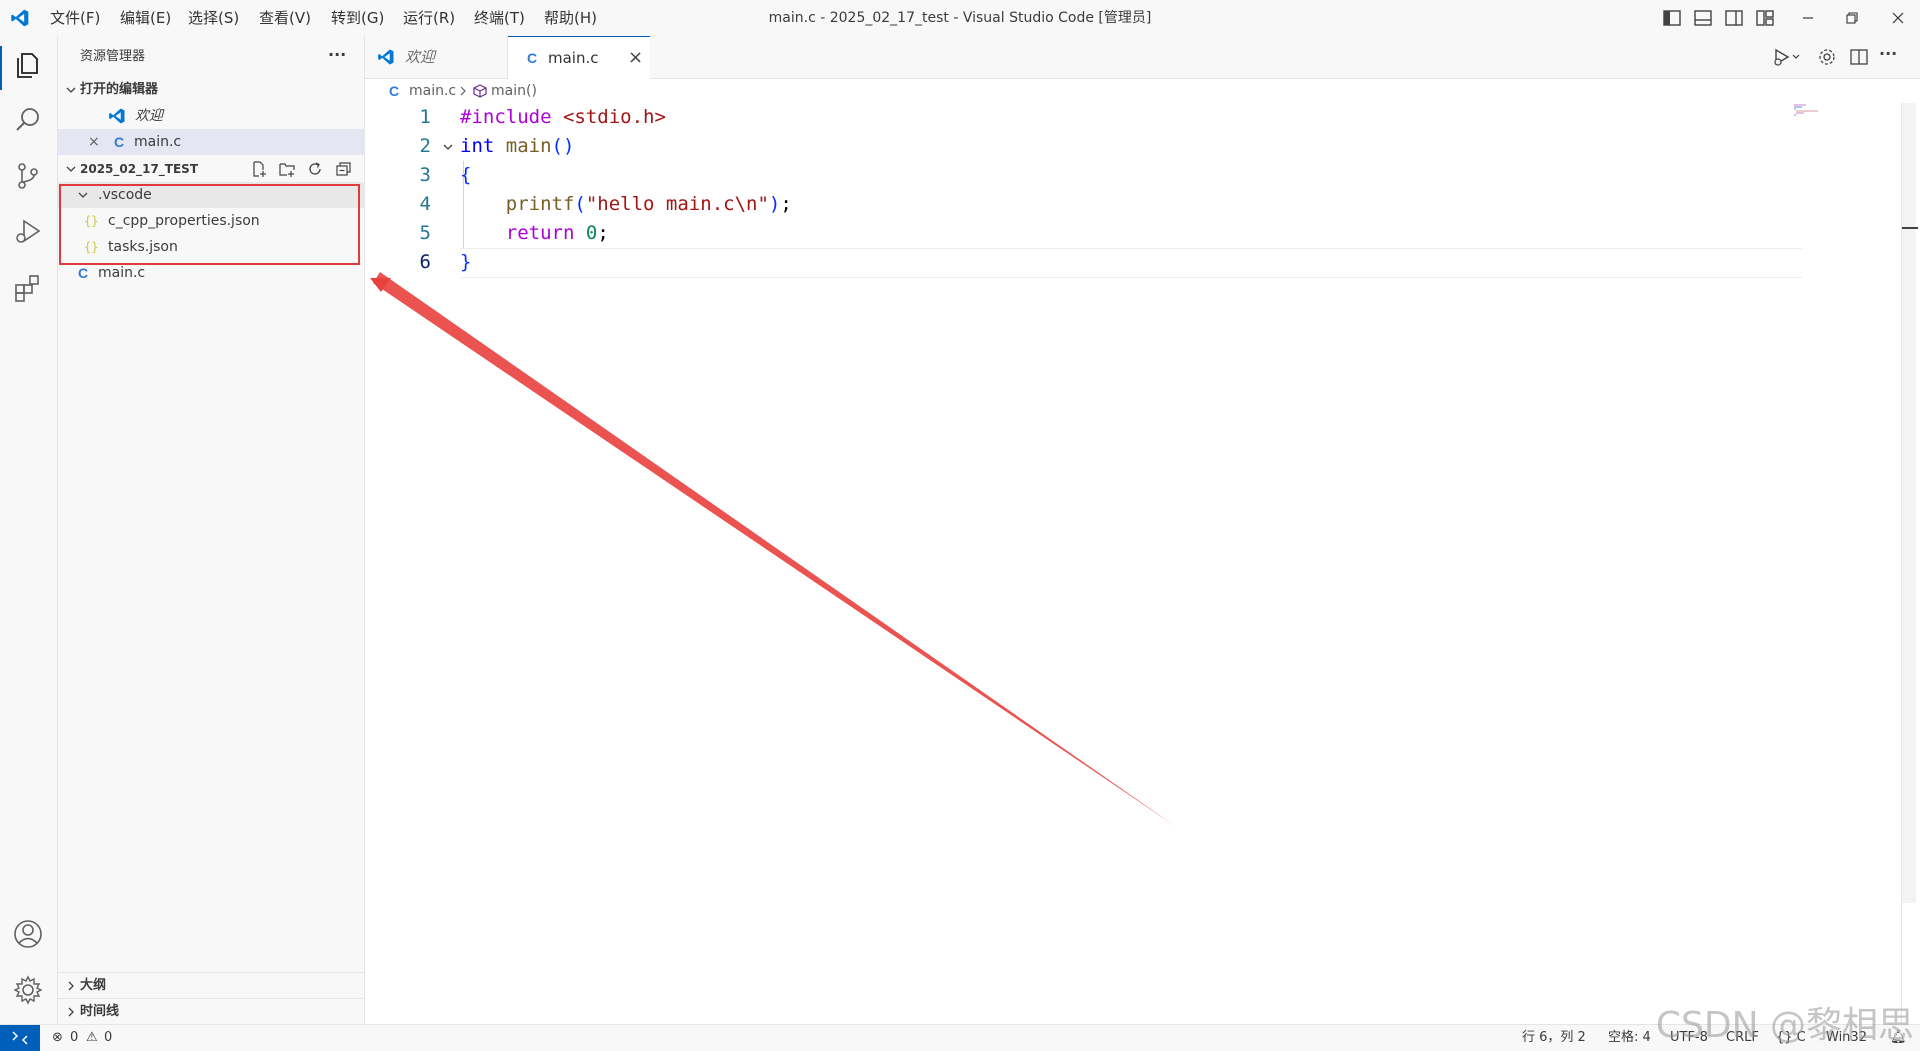  What do you see at coordinates (1142, 58) in the screenshot?
I see `editor-tab-bar: 欢迎 C main.c × ···` at bounding box center [1142, 58].